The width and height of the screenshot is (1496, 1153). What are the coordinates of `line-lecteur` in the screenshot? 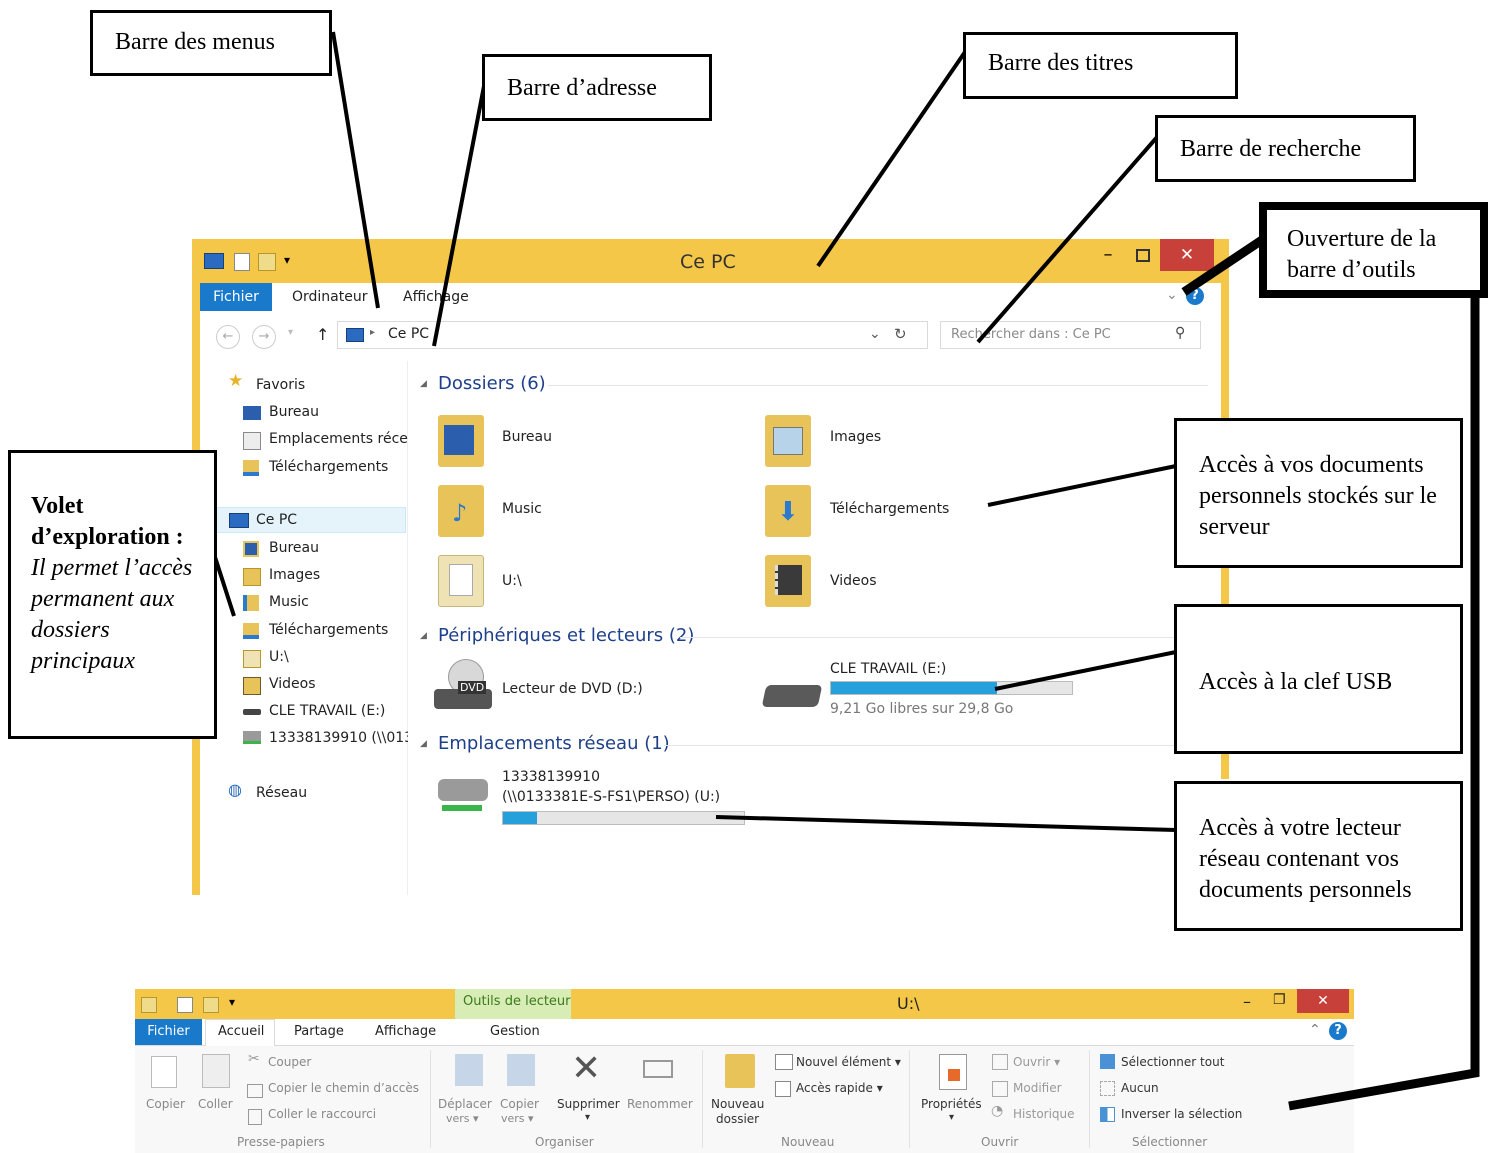 It's located at (946, 823).